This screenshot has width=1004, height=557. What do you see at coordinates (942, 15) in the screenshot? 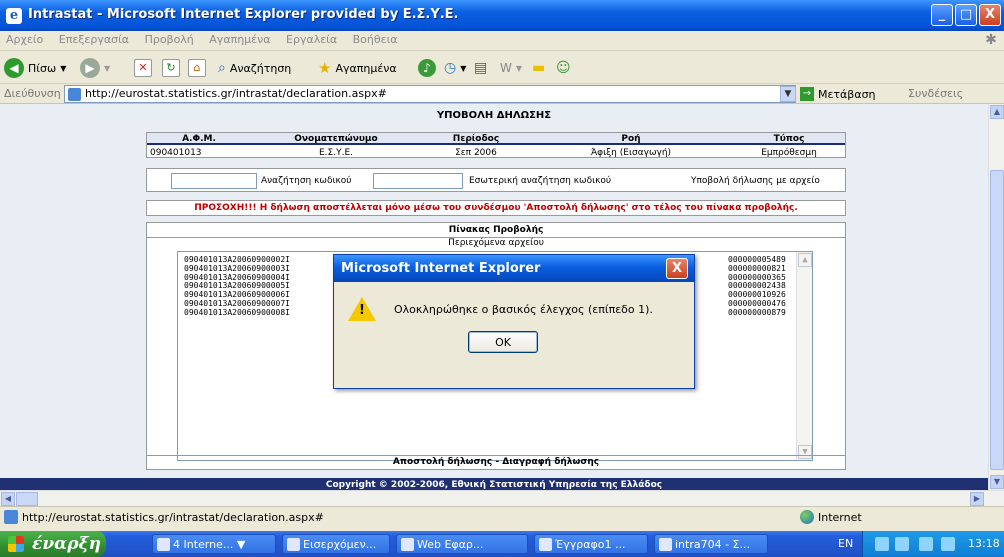
I see `minimize-button: _` at bounding box center [942, 15].